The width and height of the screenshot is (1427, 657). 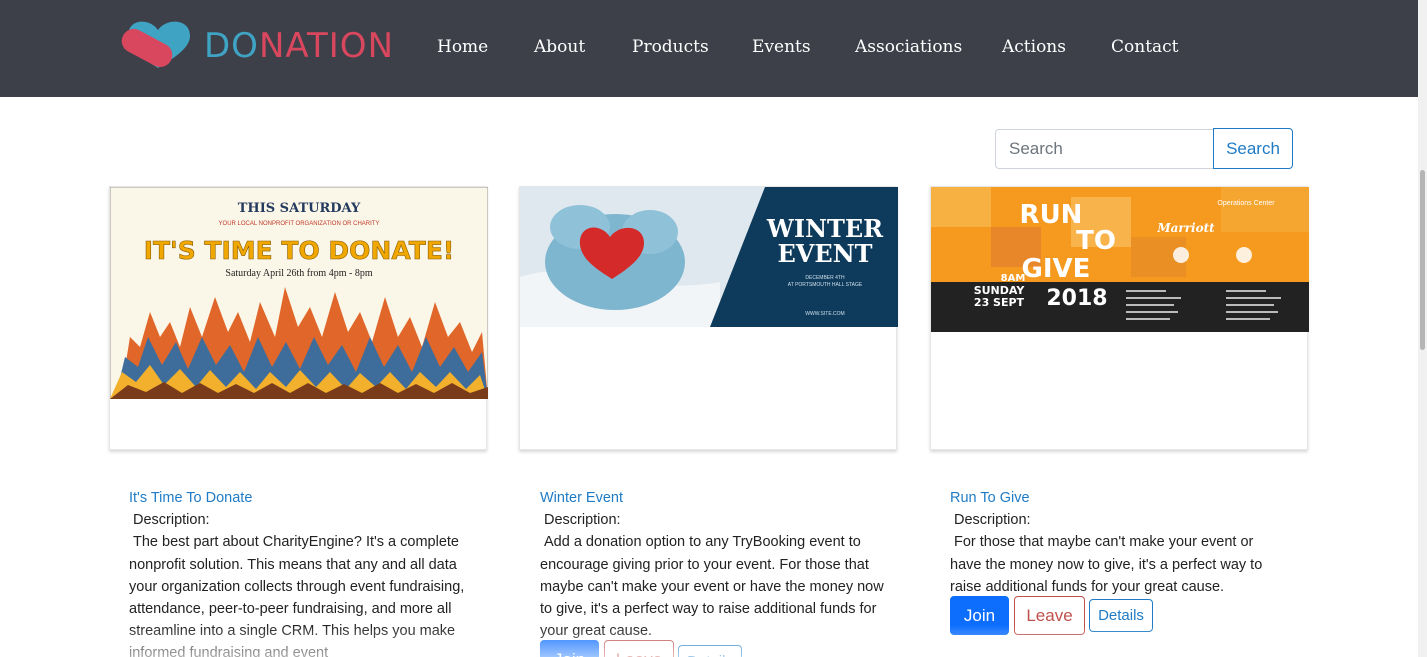 What do you see at coordinates (299, 250) in the screenshot?
I see `poster-headline-text: IT'S TIME TO DONATE!` at bounding box center [299, 250].